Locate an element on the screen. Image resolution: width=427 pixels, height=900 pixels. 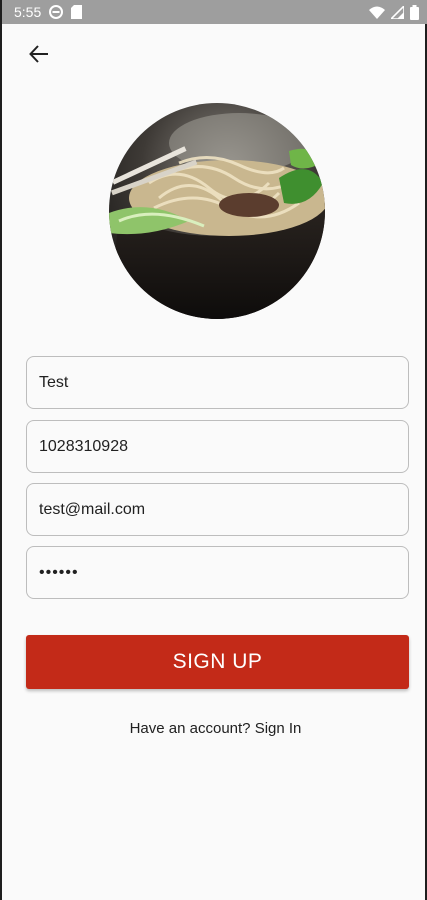
password-field is located at coordinates (217, 572).